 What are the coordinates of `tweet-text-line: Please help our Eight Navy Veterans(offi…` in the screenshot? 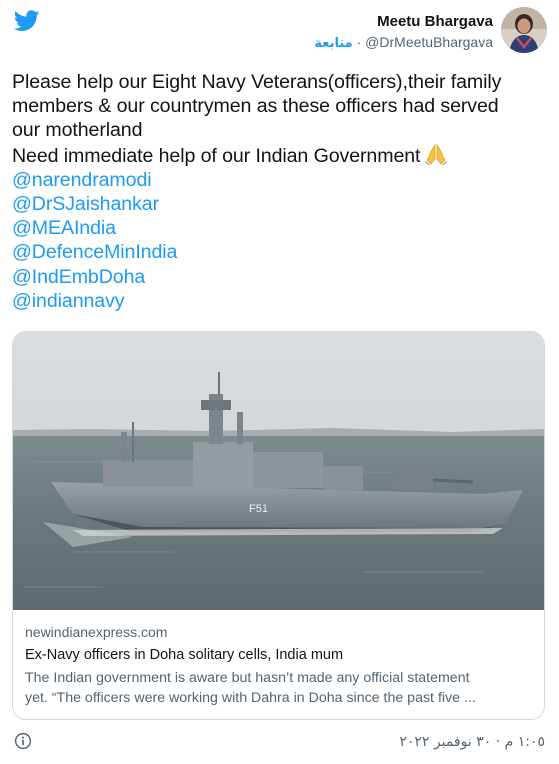 It's located at (257, 82).